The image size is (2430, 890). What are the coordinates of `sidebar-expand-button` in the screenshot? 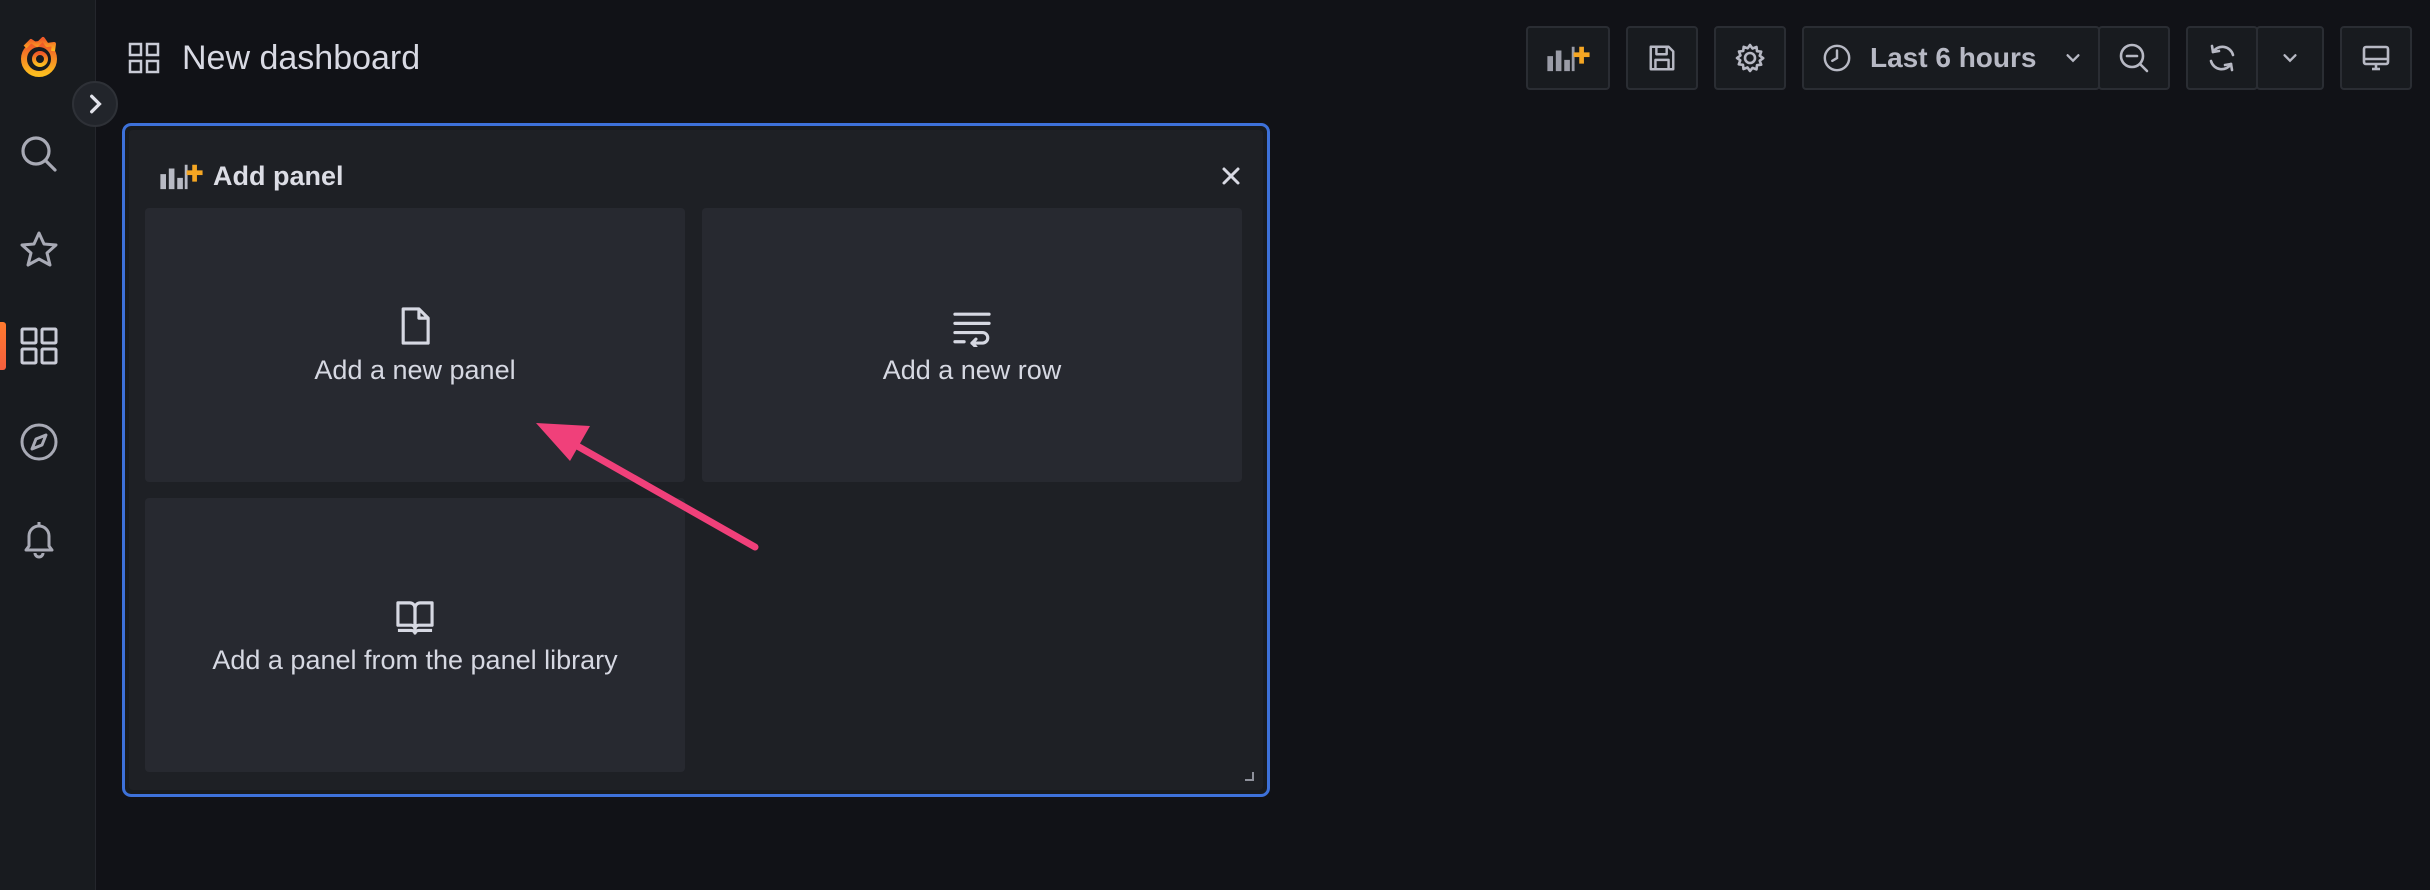 It's located at (95, 104).